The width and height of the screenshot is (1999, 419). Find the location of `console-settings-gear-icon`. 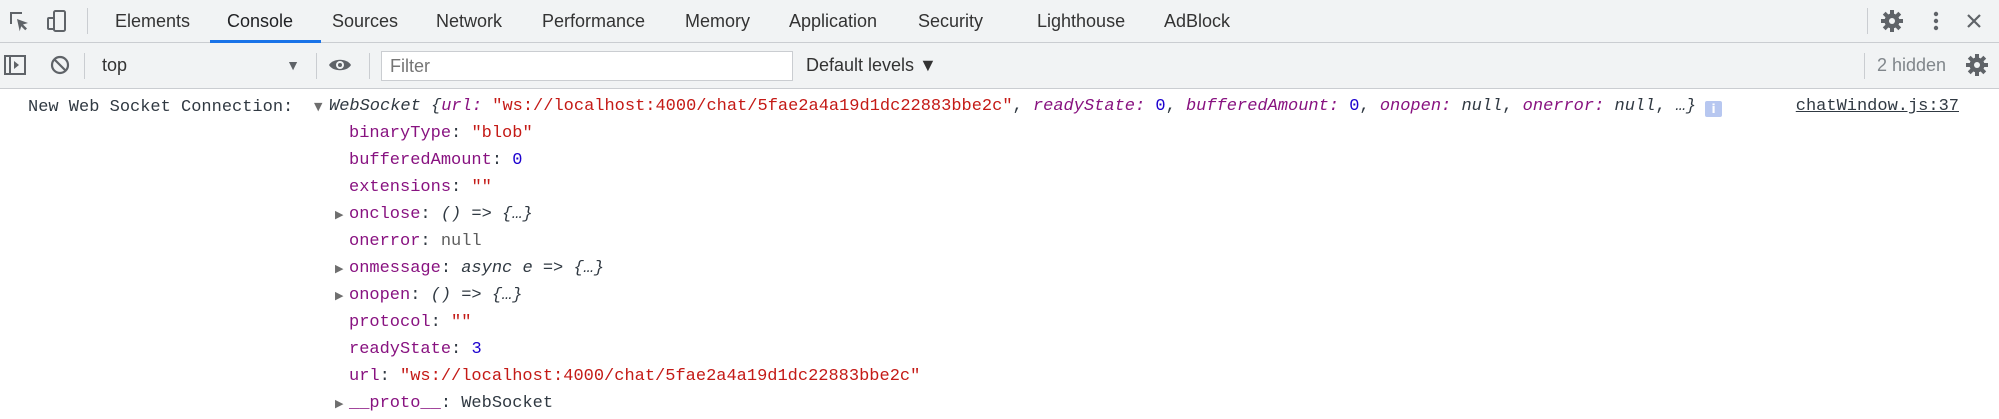

console-settings-gear-icon is located at coordinates (1977, 65).